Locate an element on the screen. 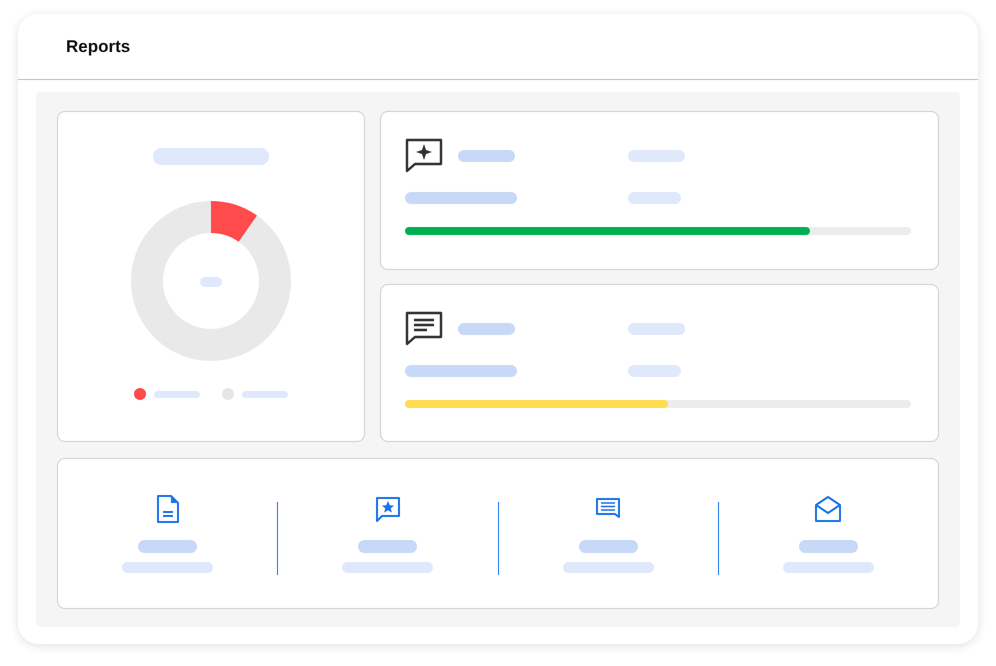  sparkle-chat-icon is located at coordinates (424, 156).